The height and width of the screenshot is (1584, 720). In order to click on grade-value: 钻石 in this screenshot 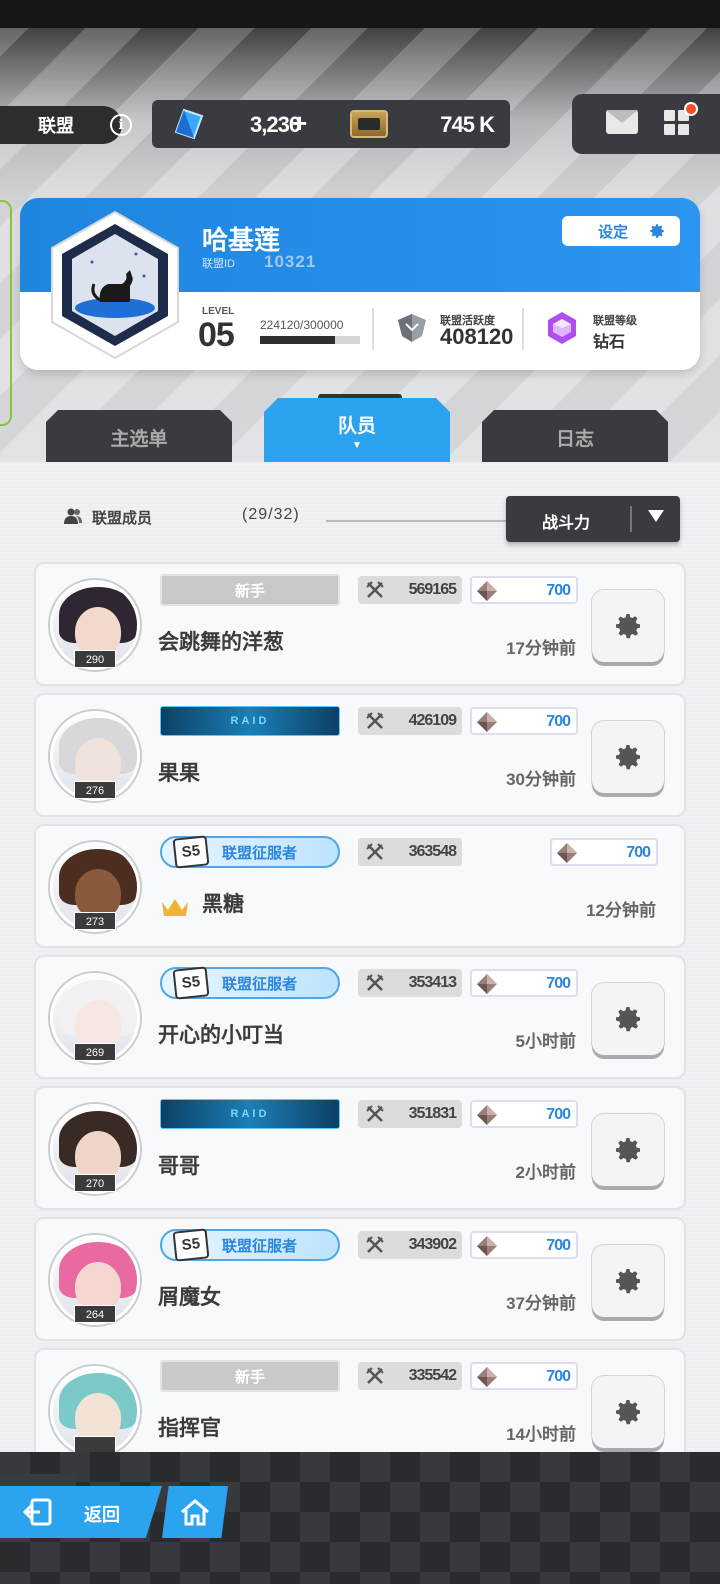, I will do `click(609, 342)`.